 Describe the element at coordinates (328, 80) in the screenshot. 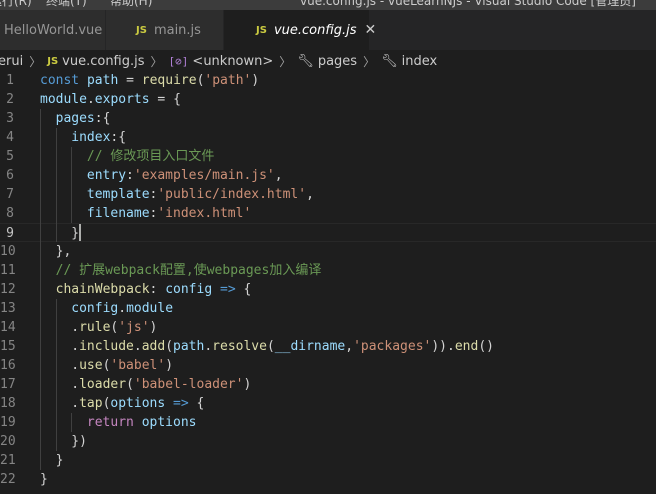

I see `code-line: 1 const path = require('path')` at that location.